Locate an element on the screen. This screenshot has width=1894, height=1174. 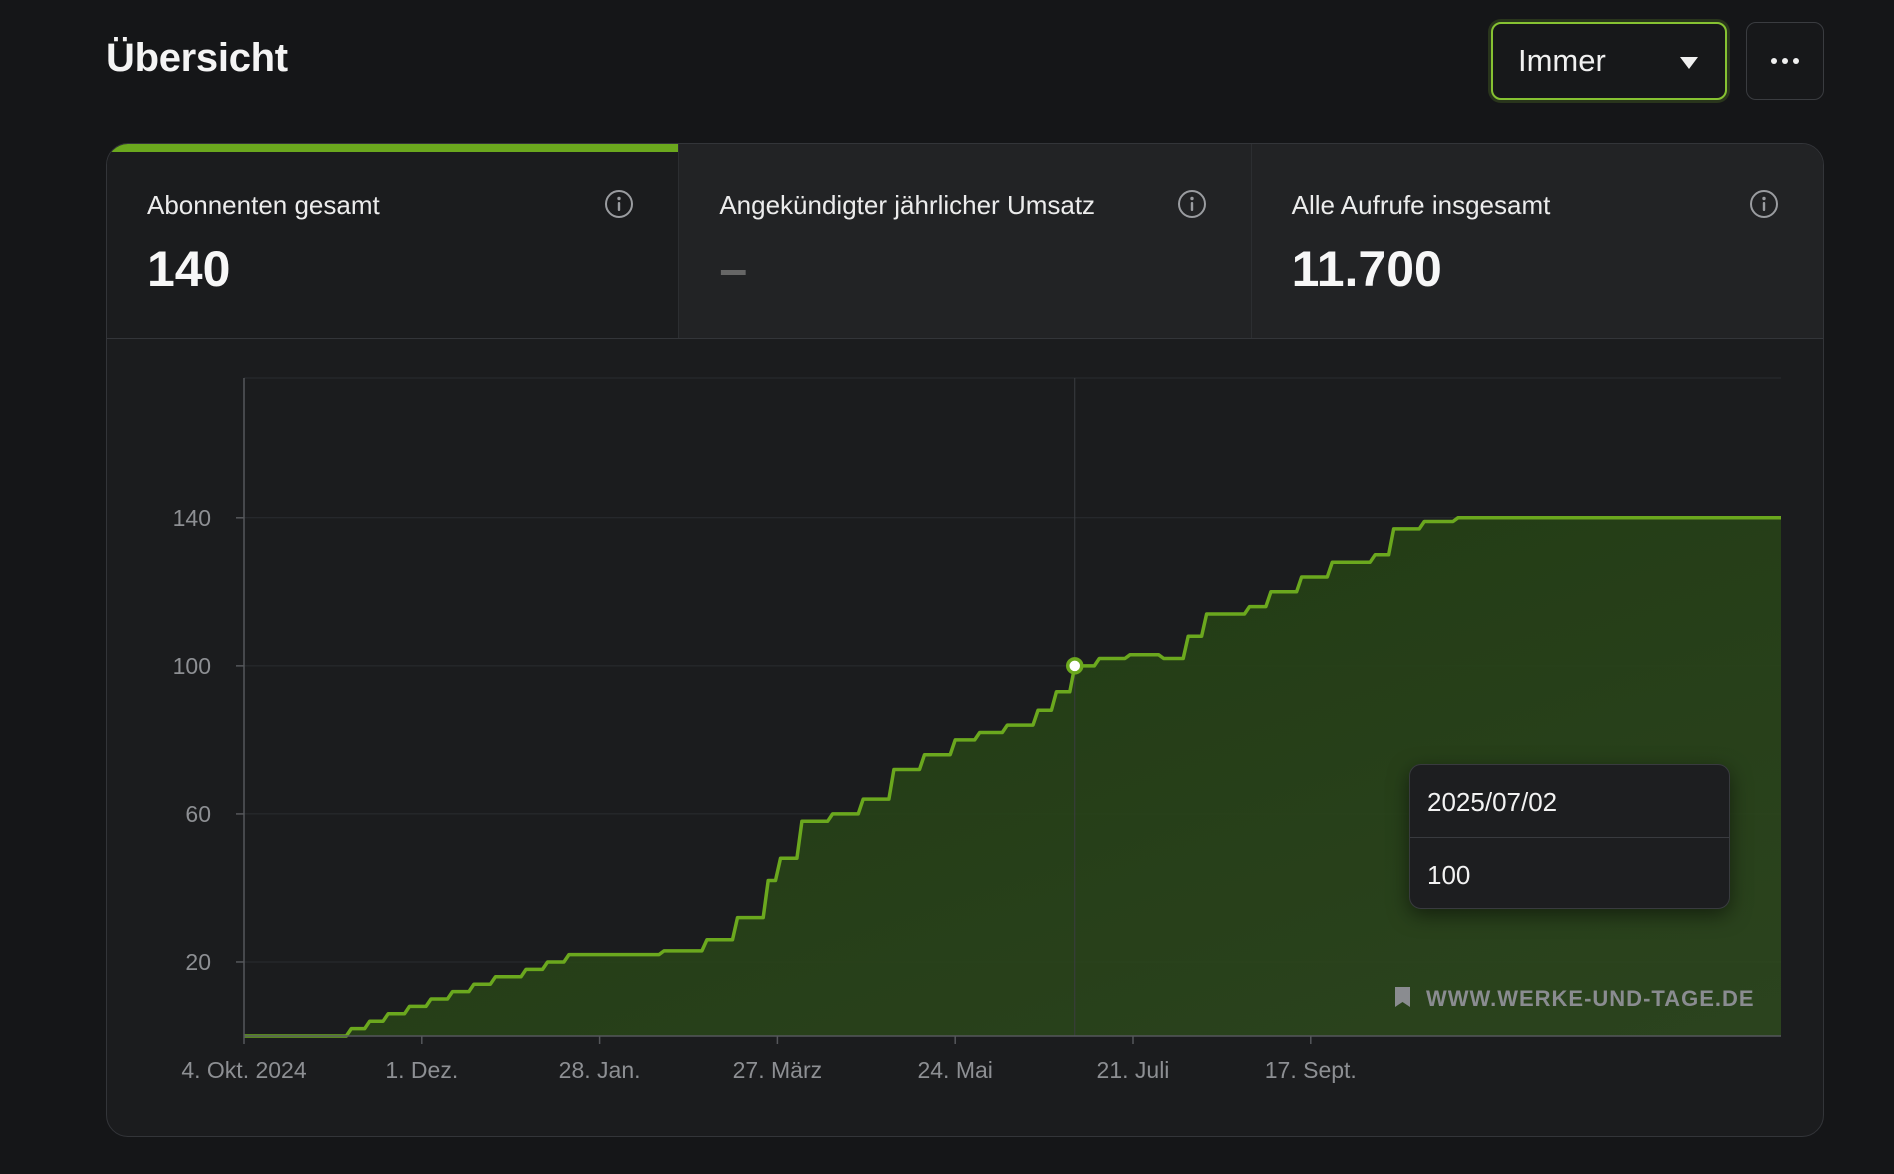
watermark-text: WWW.WERKE-UND-TAGE.DE is located at coordinates (1590, 998).